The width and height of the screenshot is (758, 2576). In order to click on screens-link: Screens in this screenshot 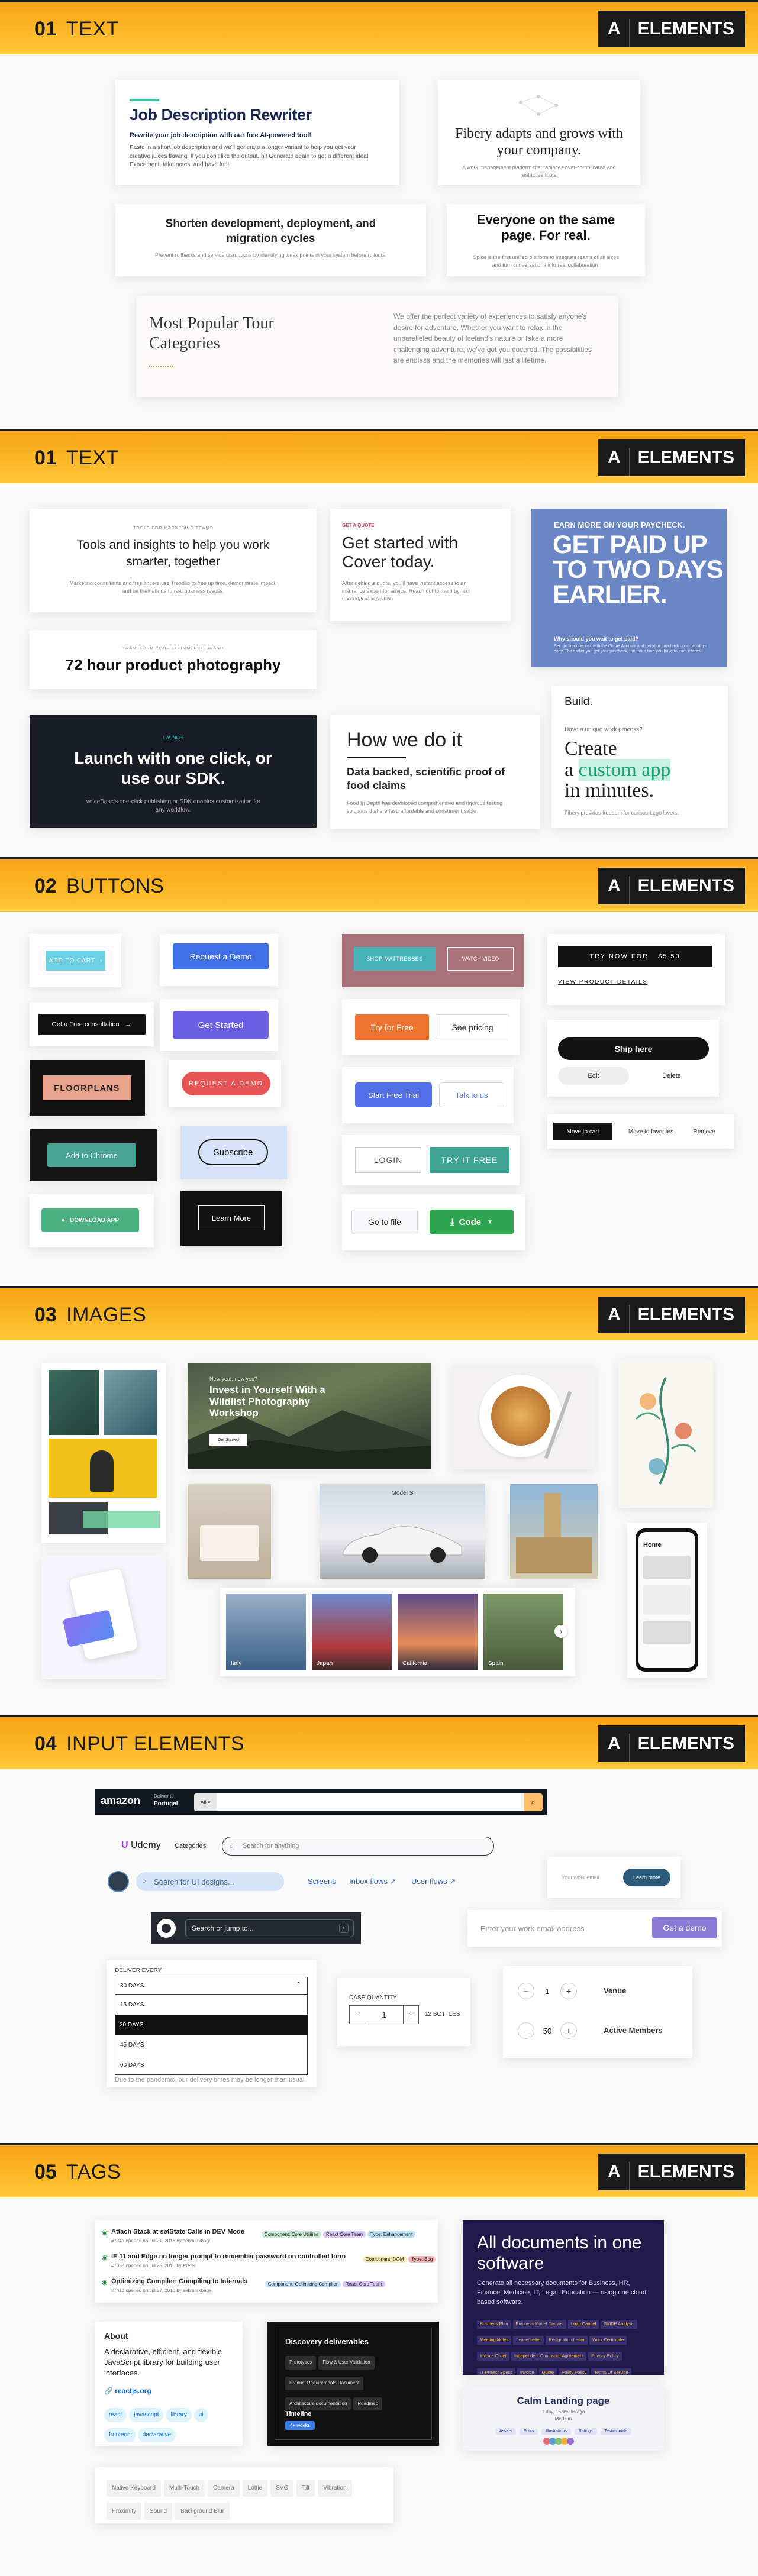, I will do `click(322, 1881)`.